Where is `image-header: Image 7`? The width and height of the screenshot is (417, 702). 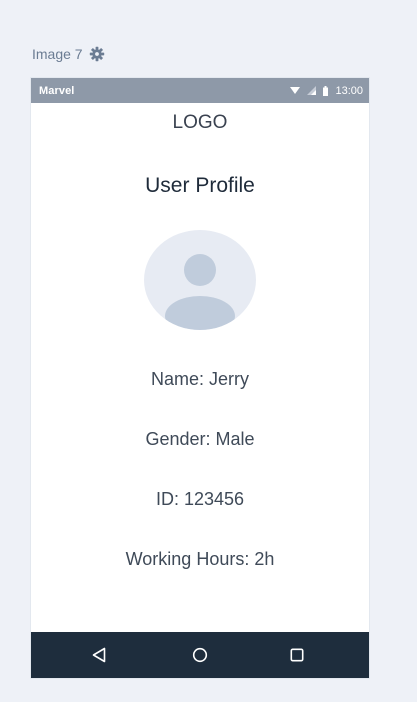 image-header: Image 7 is located at coordinates (68, 54).